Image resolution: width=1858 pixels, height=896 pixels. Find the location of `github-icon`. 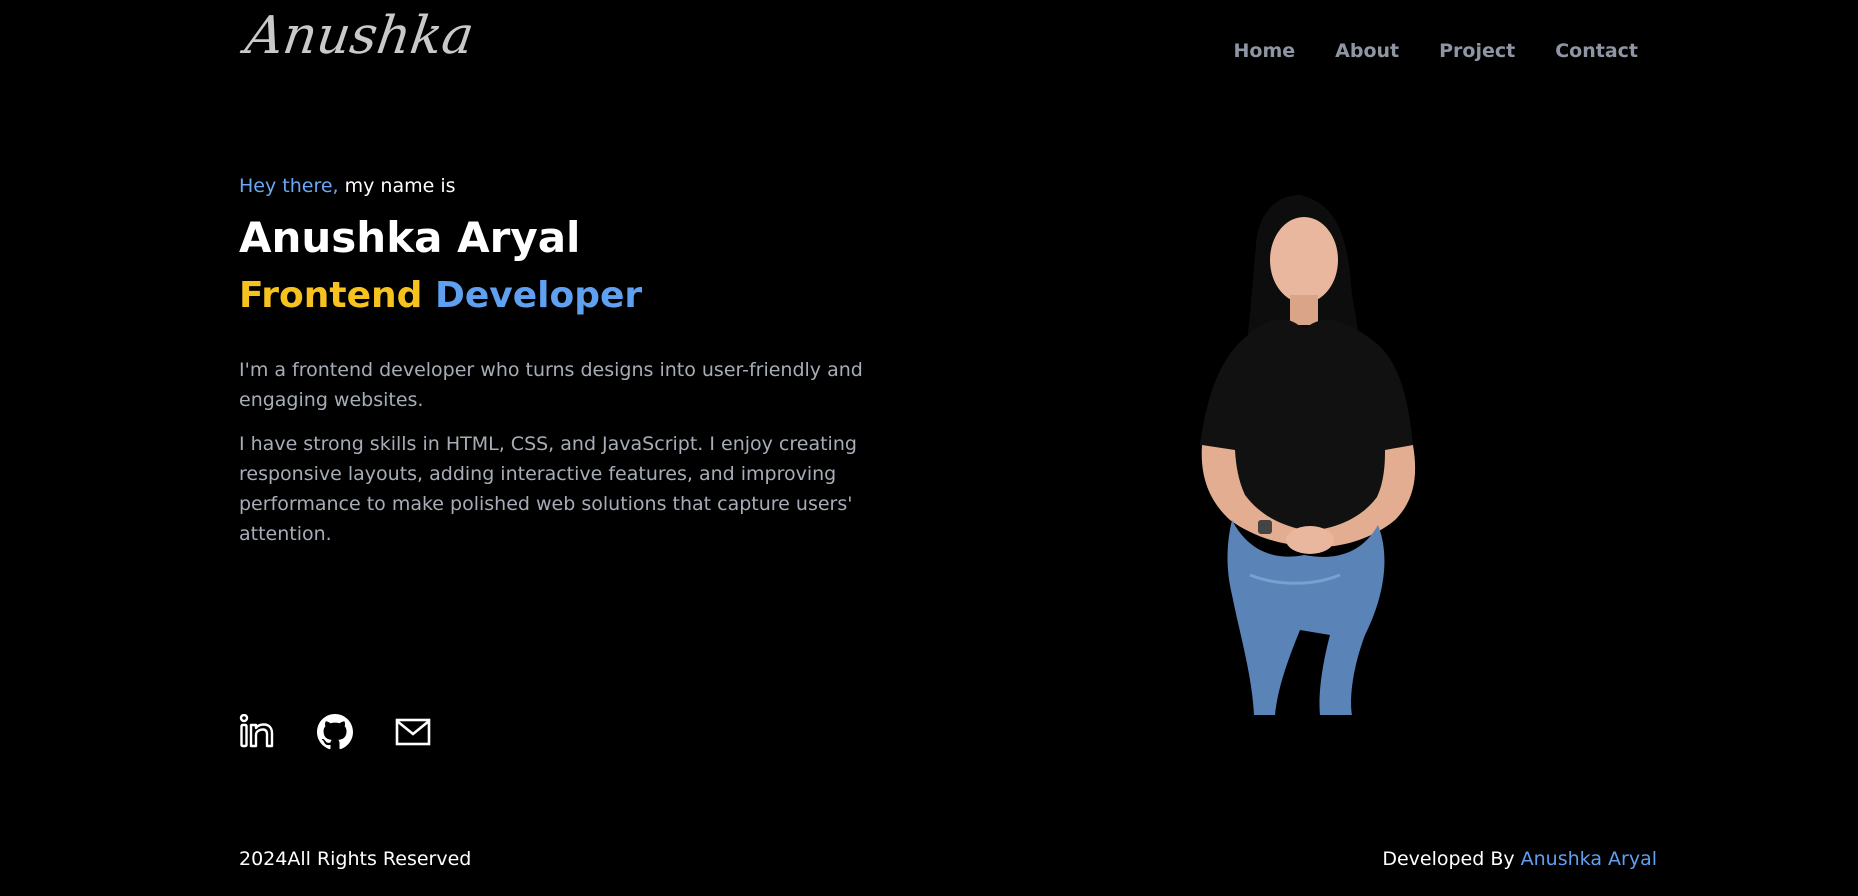

github-icon is located at coordinates (335, 732).